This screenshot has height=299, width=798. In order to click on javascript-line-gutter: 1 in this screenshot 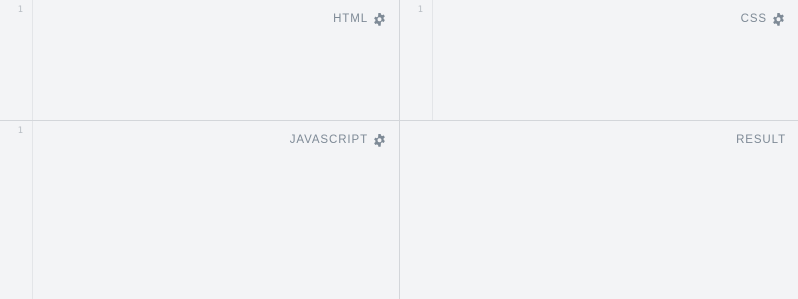, I will do `click(16, 210)`.